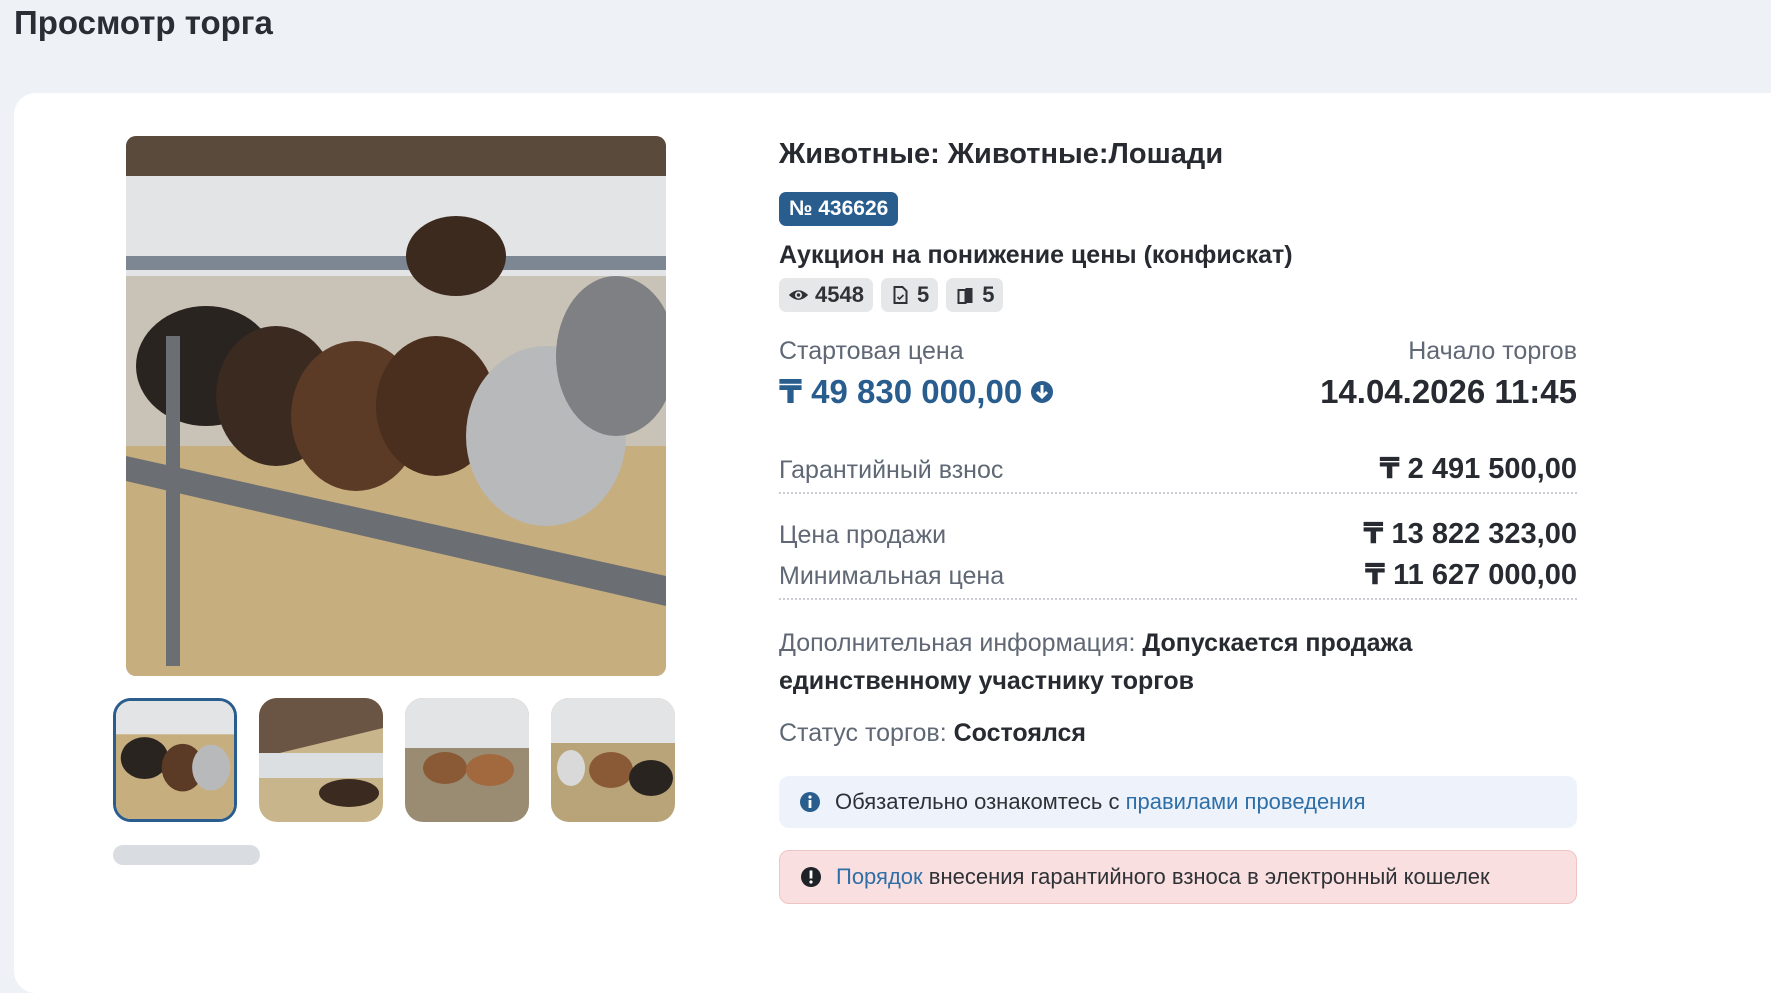 This screenshot has width=1771, height=993. I want to click on auction-type: Аукцион на понижение цены (конфискат), so click(1036, 255).